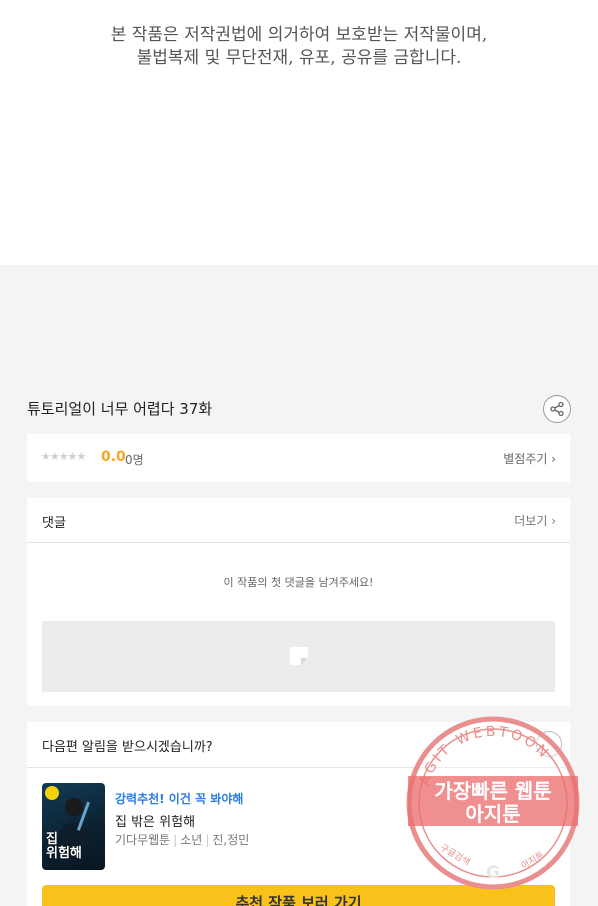 The height and width of the screenshot is (906, 598). I want to click on recommend-authors: 진,정민, so click(231, 840).